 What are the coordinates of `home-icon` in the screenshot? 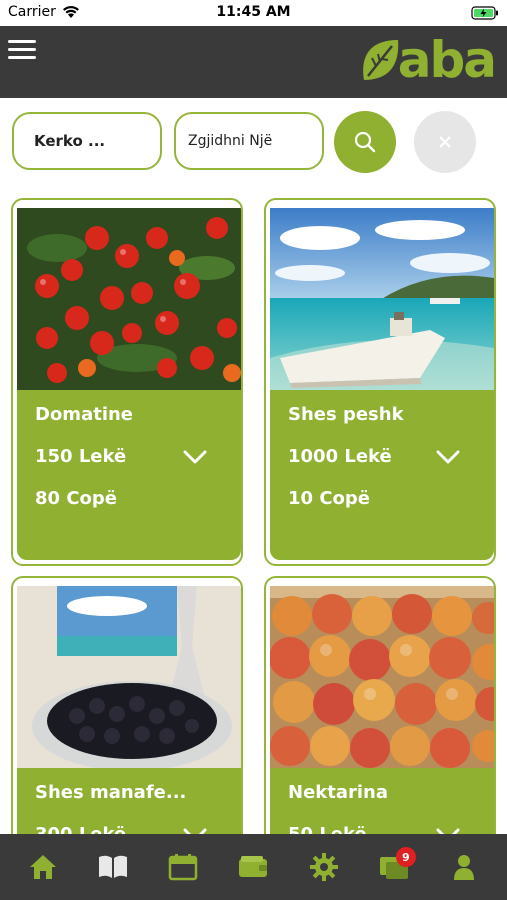 It's located at (43, 867).